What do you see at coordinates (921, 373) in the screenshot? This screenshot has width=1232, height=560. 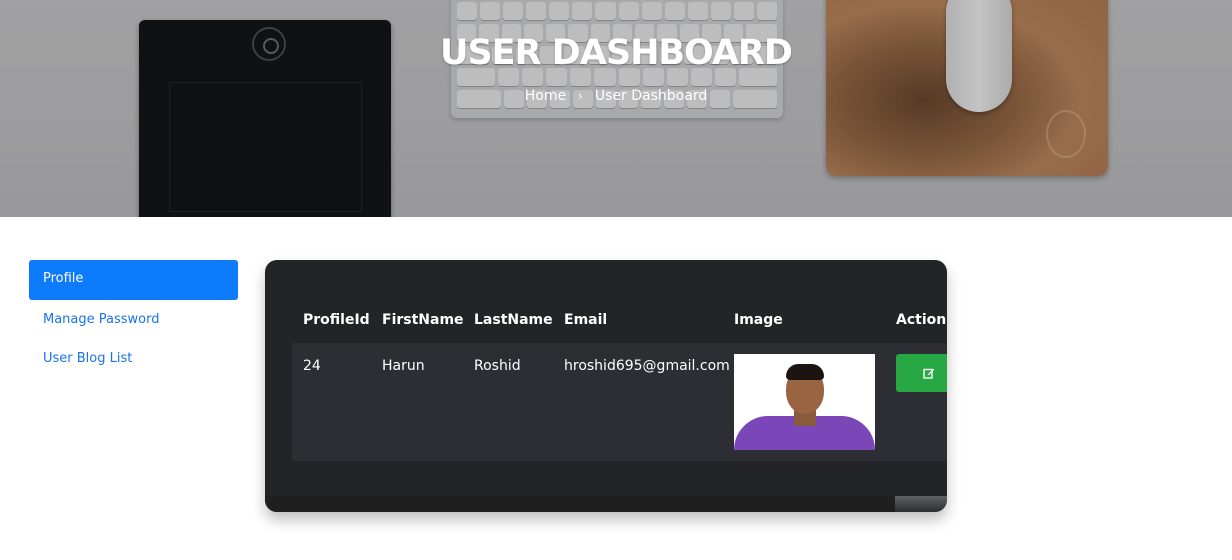 I see `edit-button` at bounding box center [921, 373].